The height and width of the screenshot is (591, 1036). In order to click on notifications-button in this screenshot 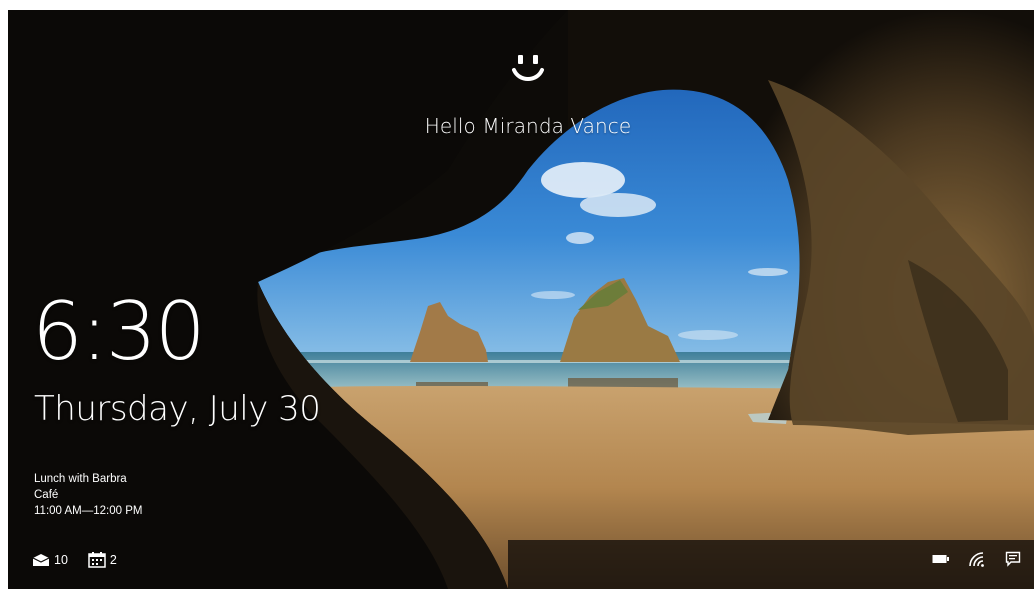, I will do `click(1013, 559)`.